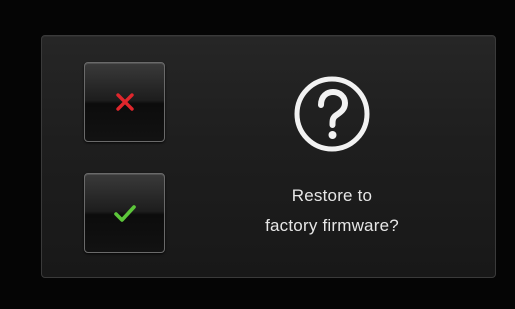 The height and width of the screenshot is (309, 515). I want to click on confirm-button, so click(124, 213).